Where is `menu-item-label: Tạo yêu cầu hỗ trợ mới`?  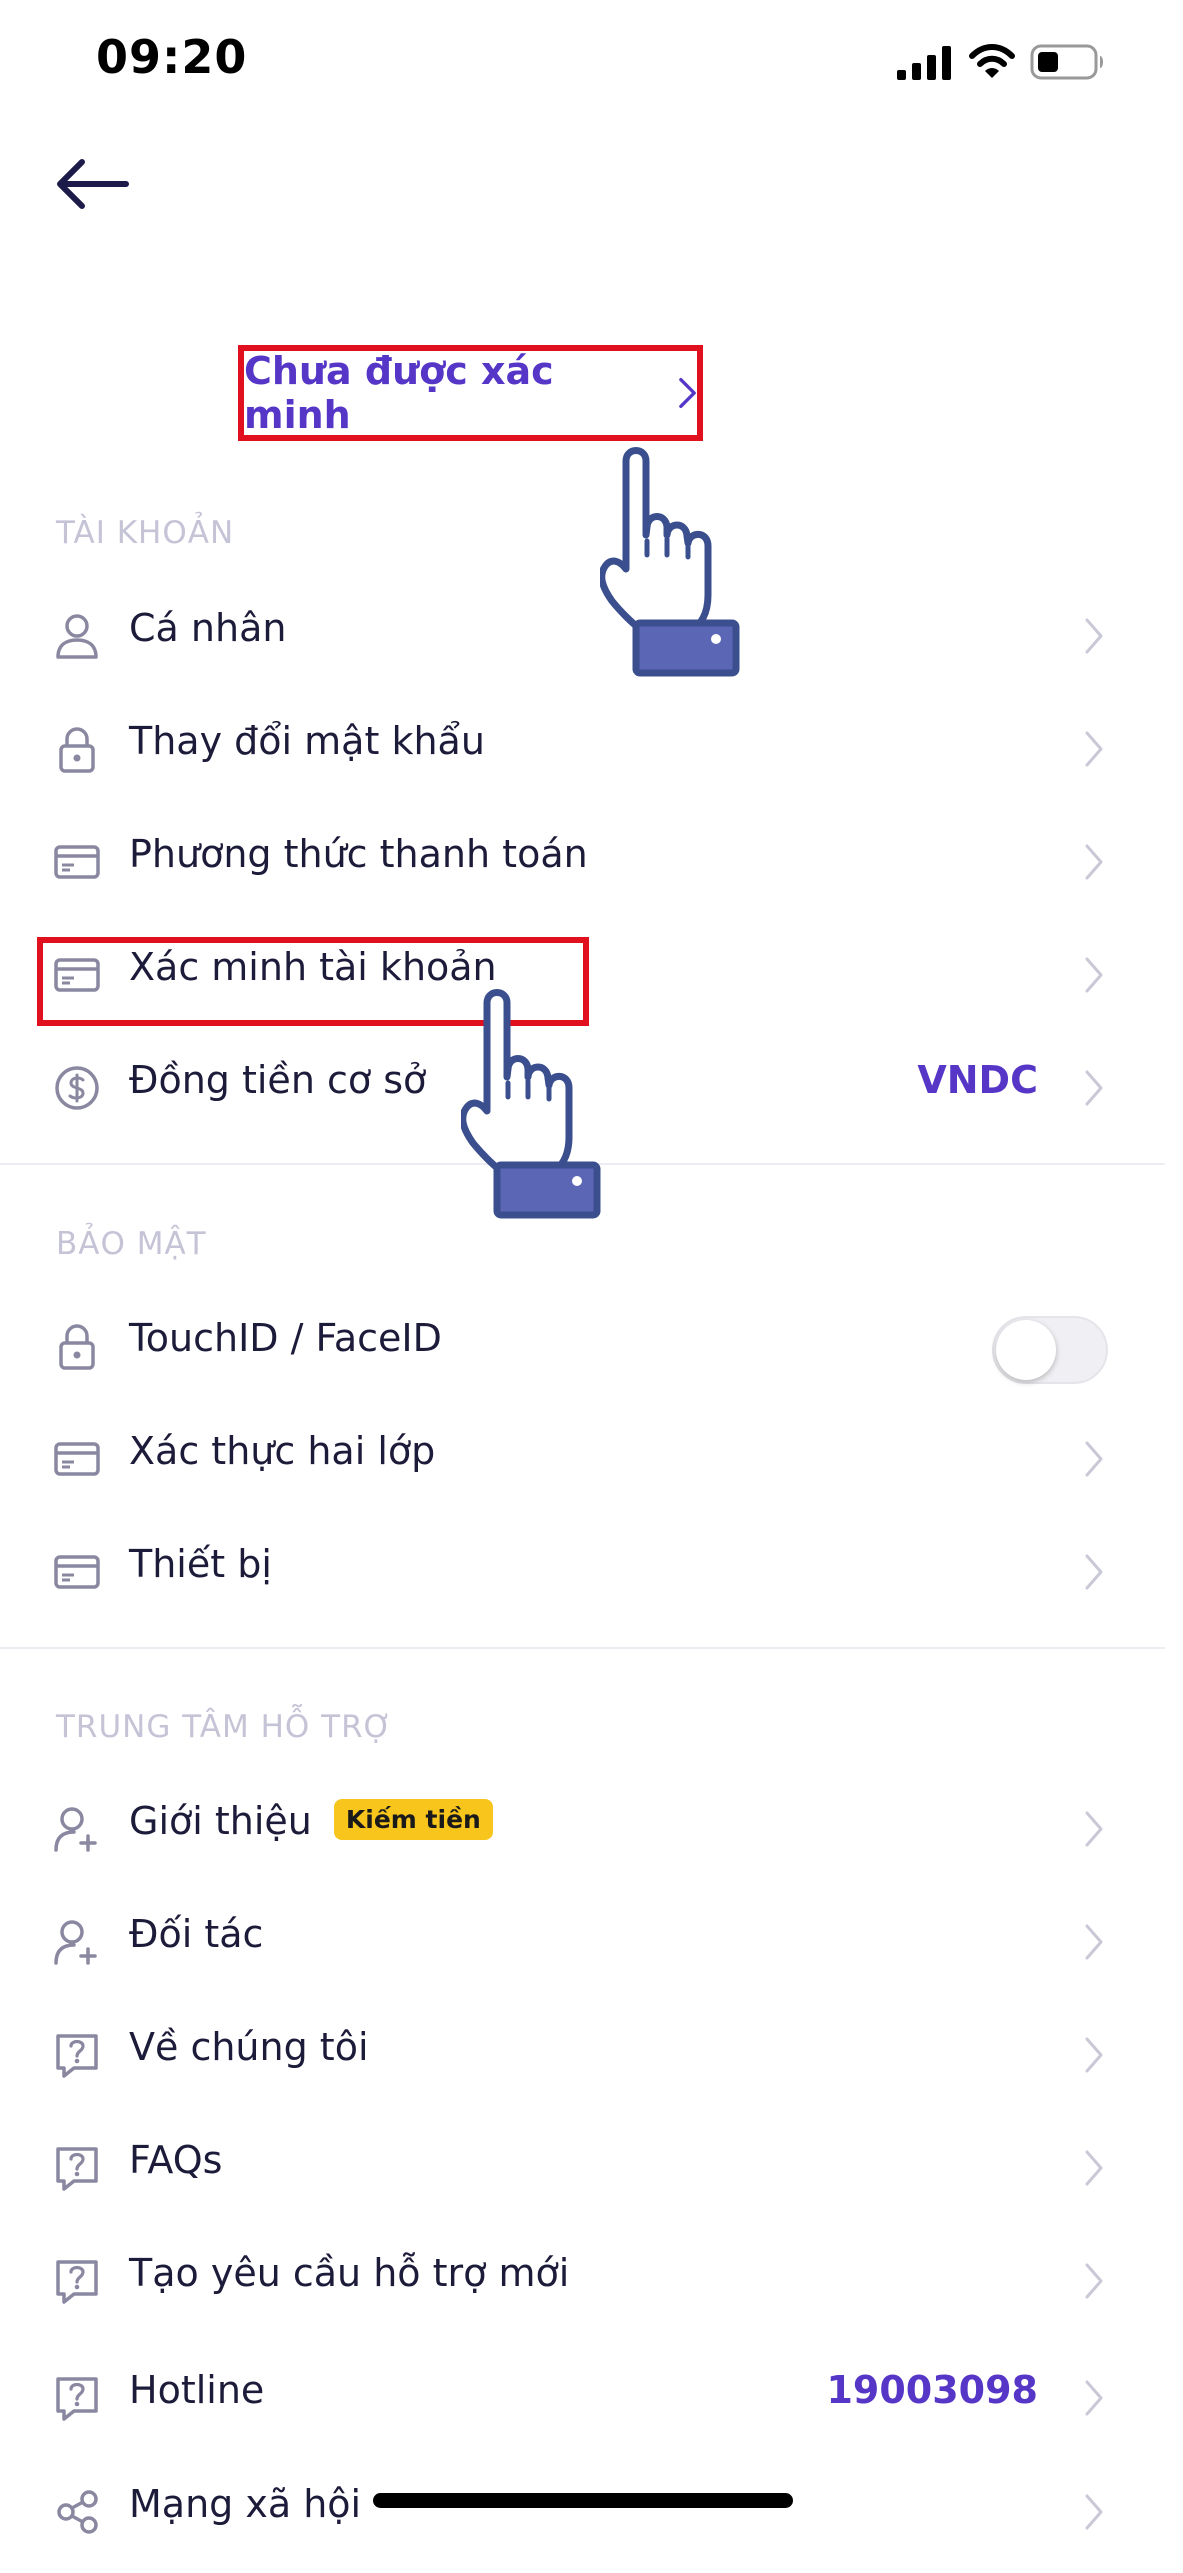
menu-item-label: Tạo yêu cầu hỗ trợ mới is located at coordinates (349, 2273).